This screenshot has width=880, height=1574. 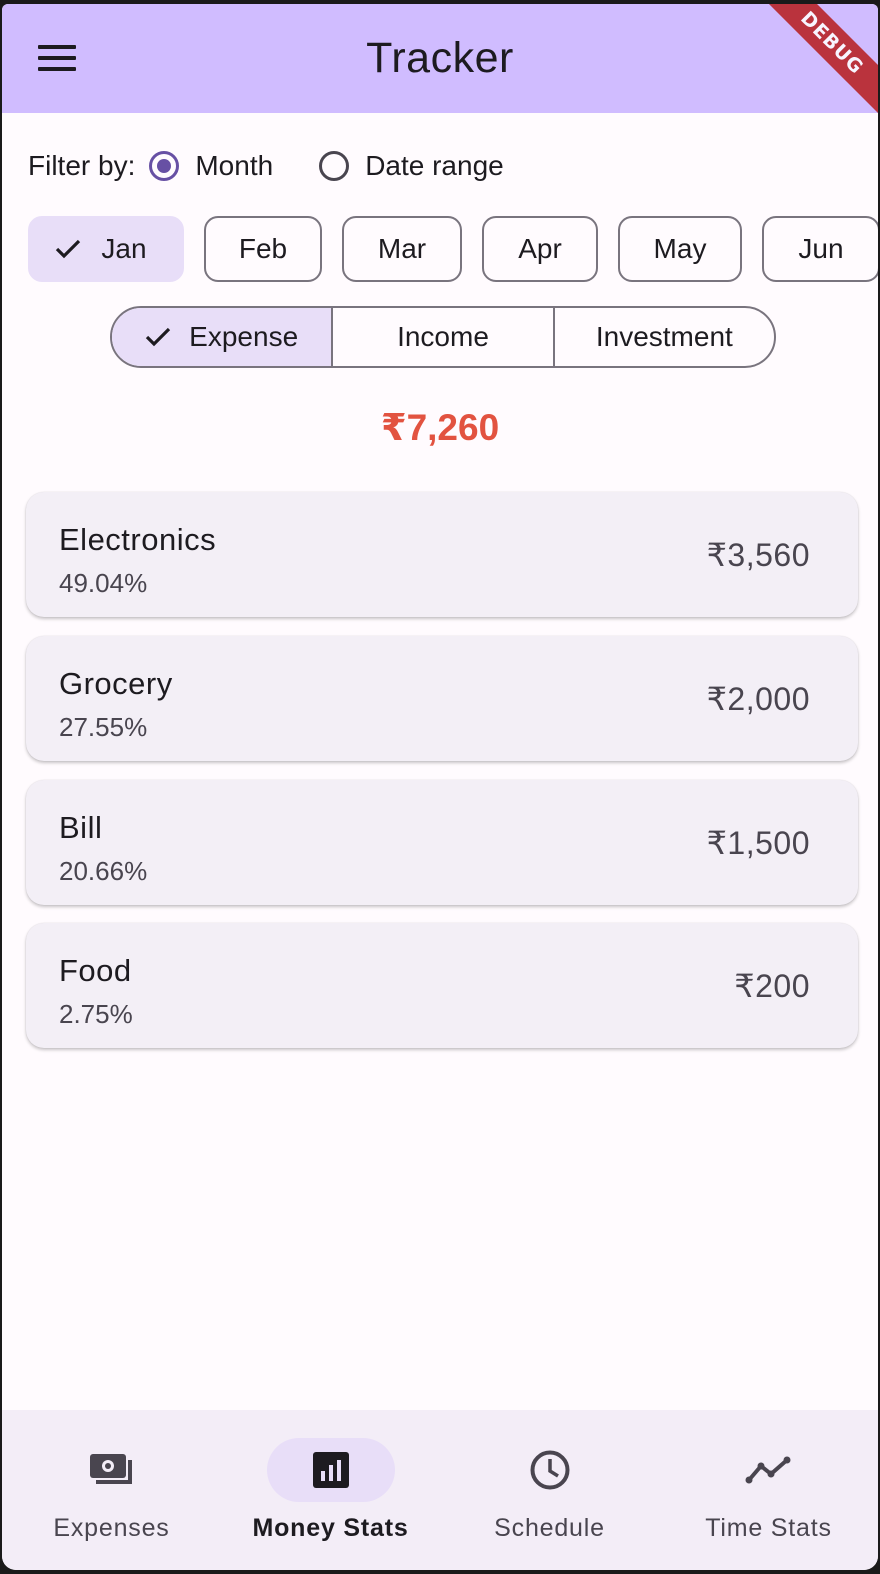 What do you see at coordinates (289, 166) in the screenshot?
I see `filter-row: Filter by: Month Date range` at bounding box center [289, 166].